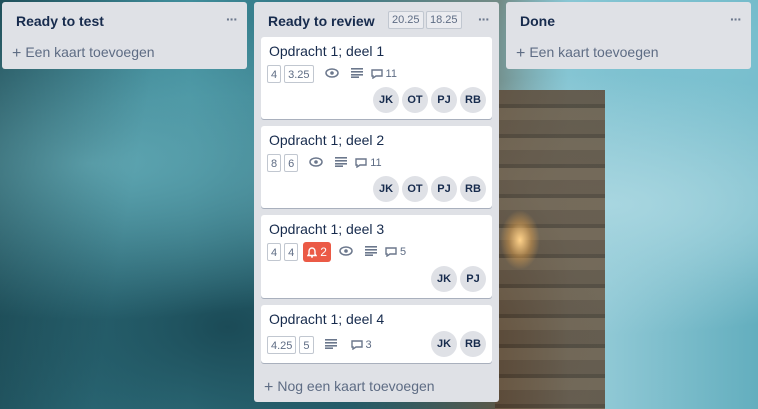 Image resolution: width=758 pixels, height=409 pixels. I want to click on comment-count: 3, so click(368, 345).